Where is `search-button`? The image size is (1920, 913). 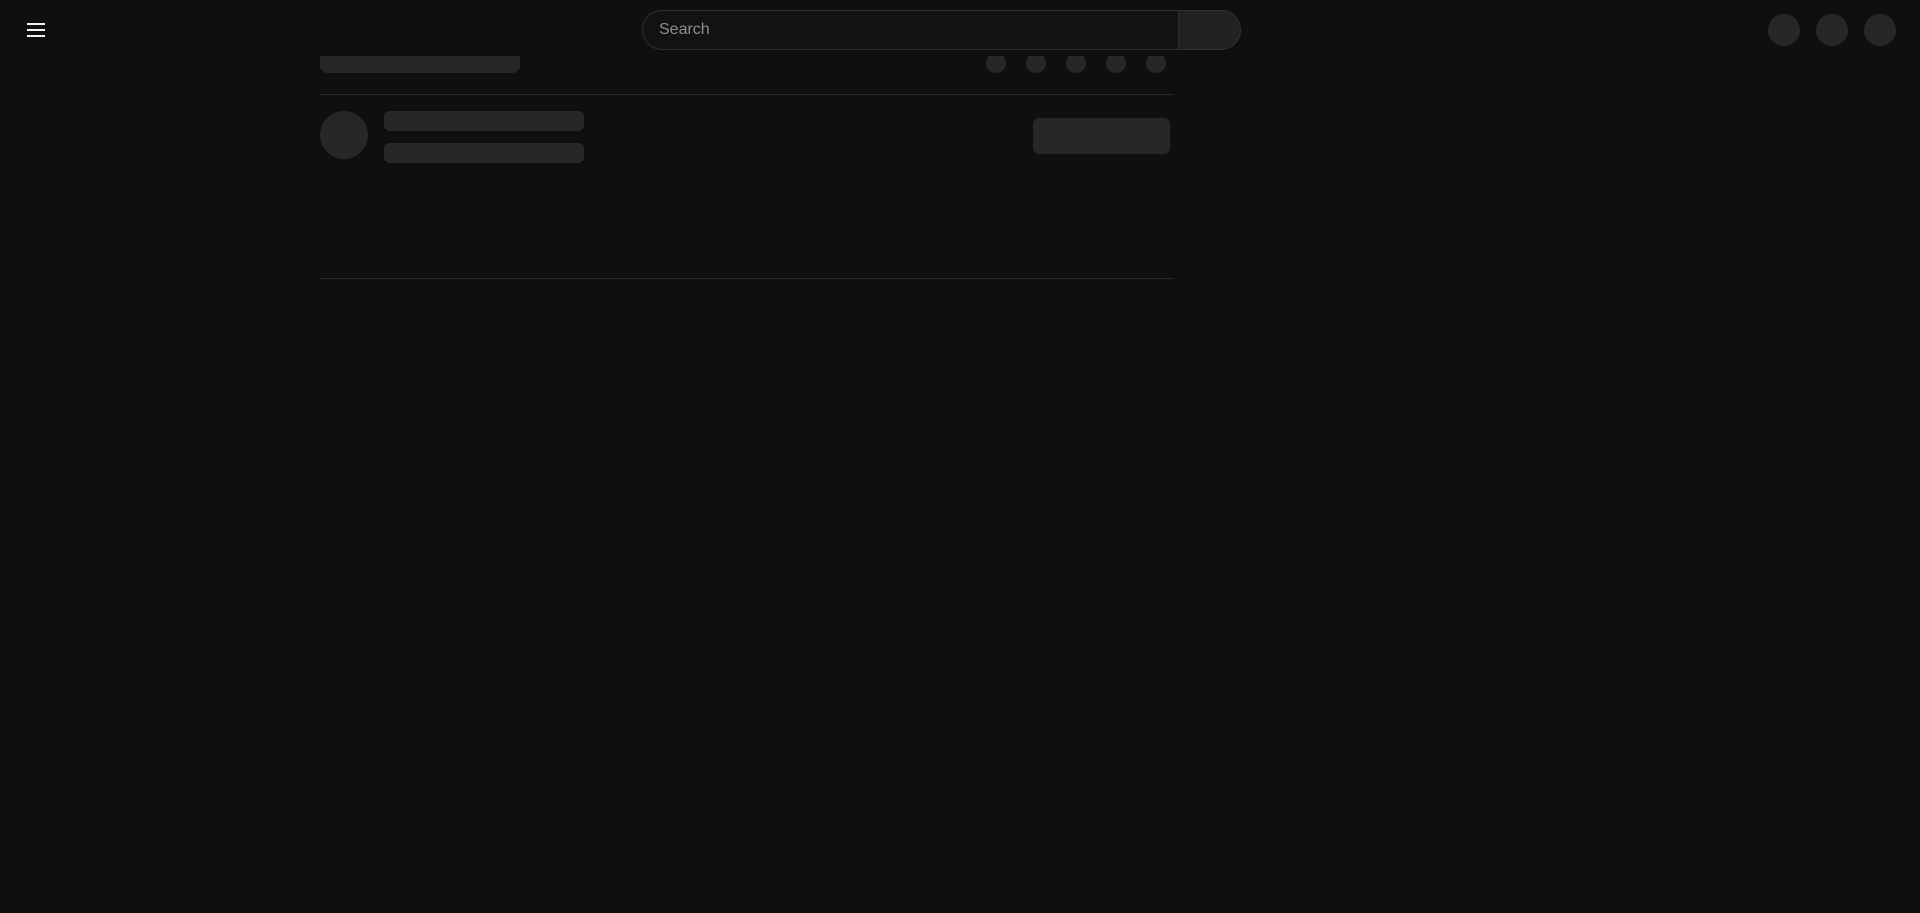
search-button is located at coordinates (1209, 30).